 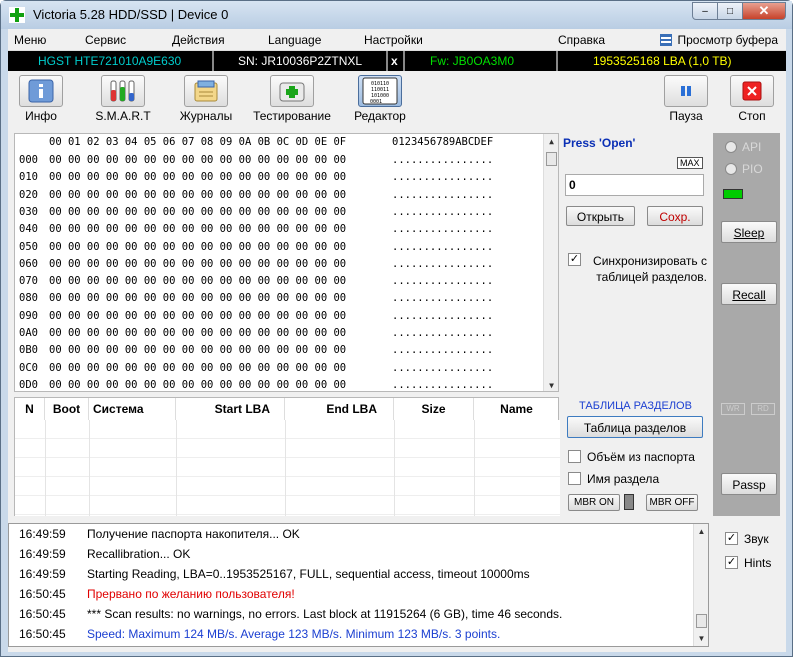 I want to click on buffer-view-label: Просмотр буфера, so click(x=727, y=40).